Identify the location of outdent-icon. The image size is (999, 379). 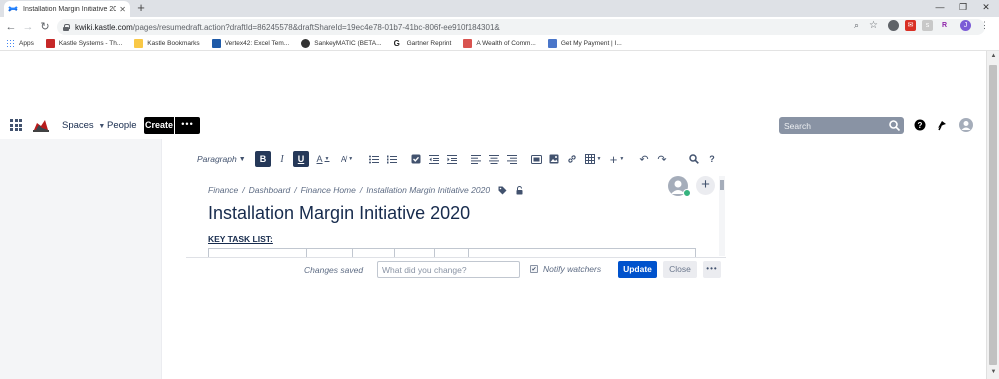
(434, 159).